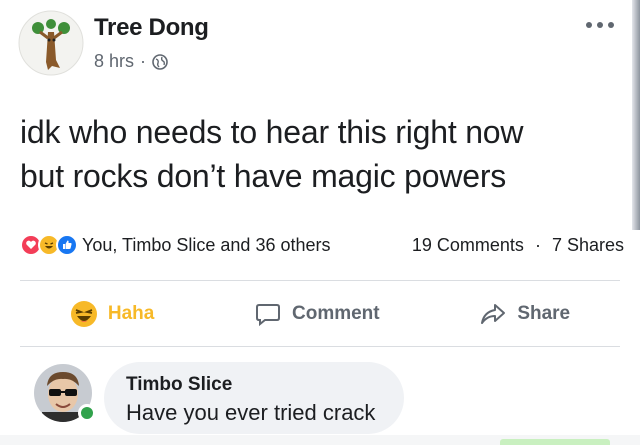 This screenshot has height=445, width=640. What do you see at coordinates (49, 245) in the screenshot?
I see `reaction-icons` at bounding box center [49, 245].